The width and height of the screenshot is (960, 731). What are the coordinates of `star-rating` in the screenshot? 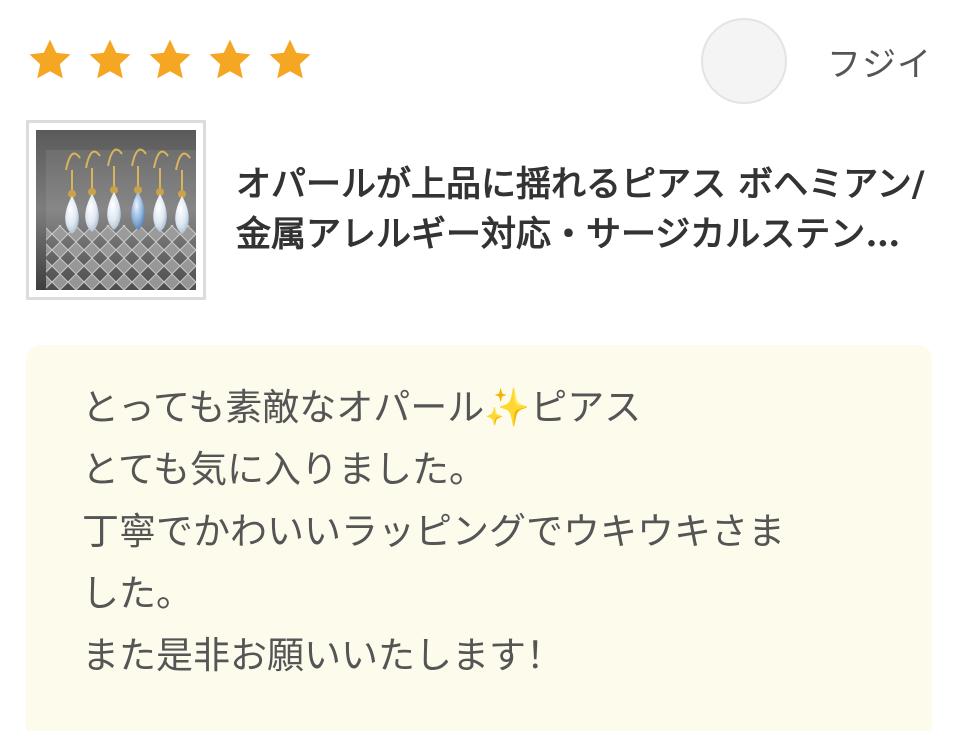 It's located at (170, 60).